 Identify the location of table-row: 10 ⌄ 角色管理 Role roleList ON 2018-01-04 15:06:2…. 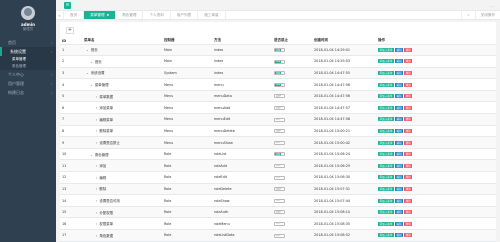
(278, 154).